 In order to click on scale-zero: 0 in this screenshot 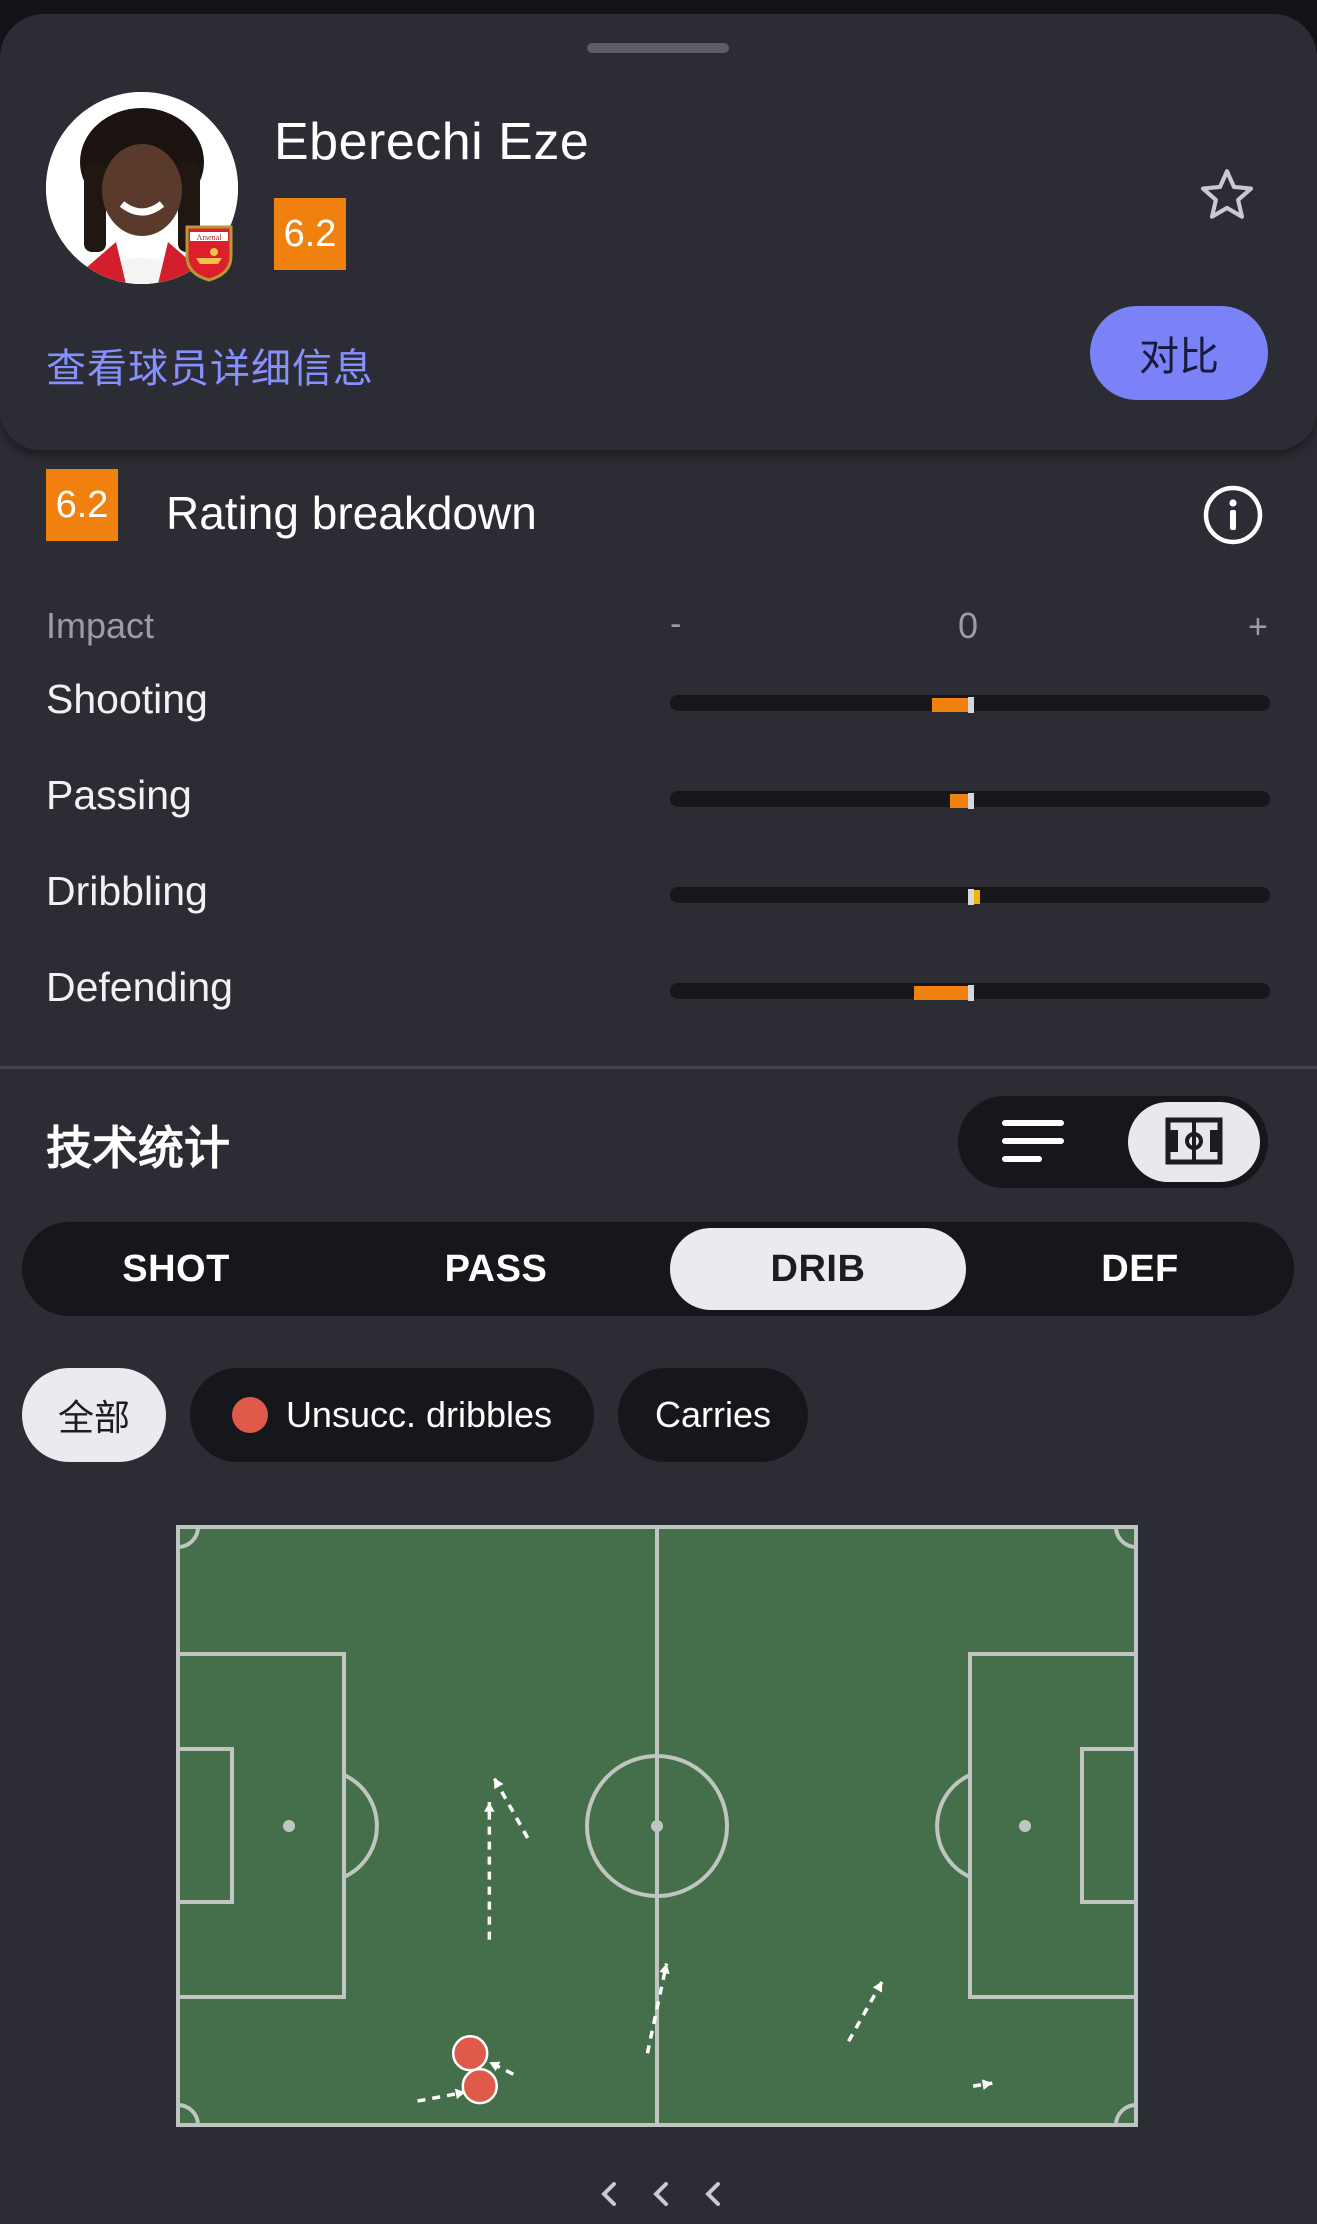, I will do `click(968, 625)`.